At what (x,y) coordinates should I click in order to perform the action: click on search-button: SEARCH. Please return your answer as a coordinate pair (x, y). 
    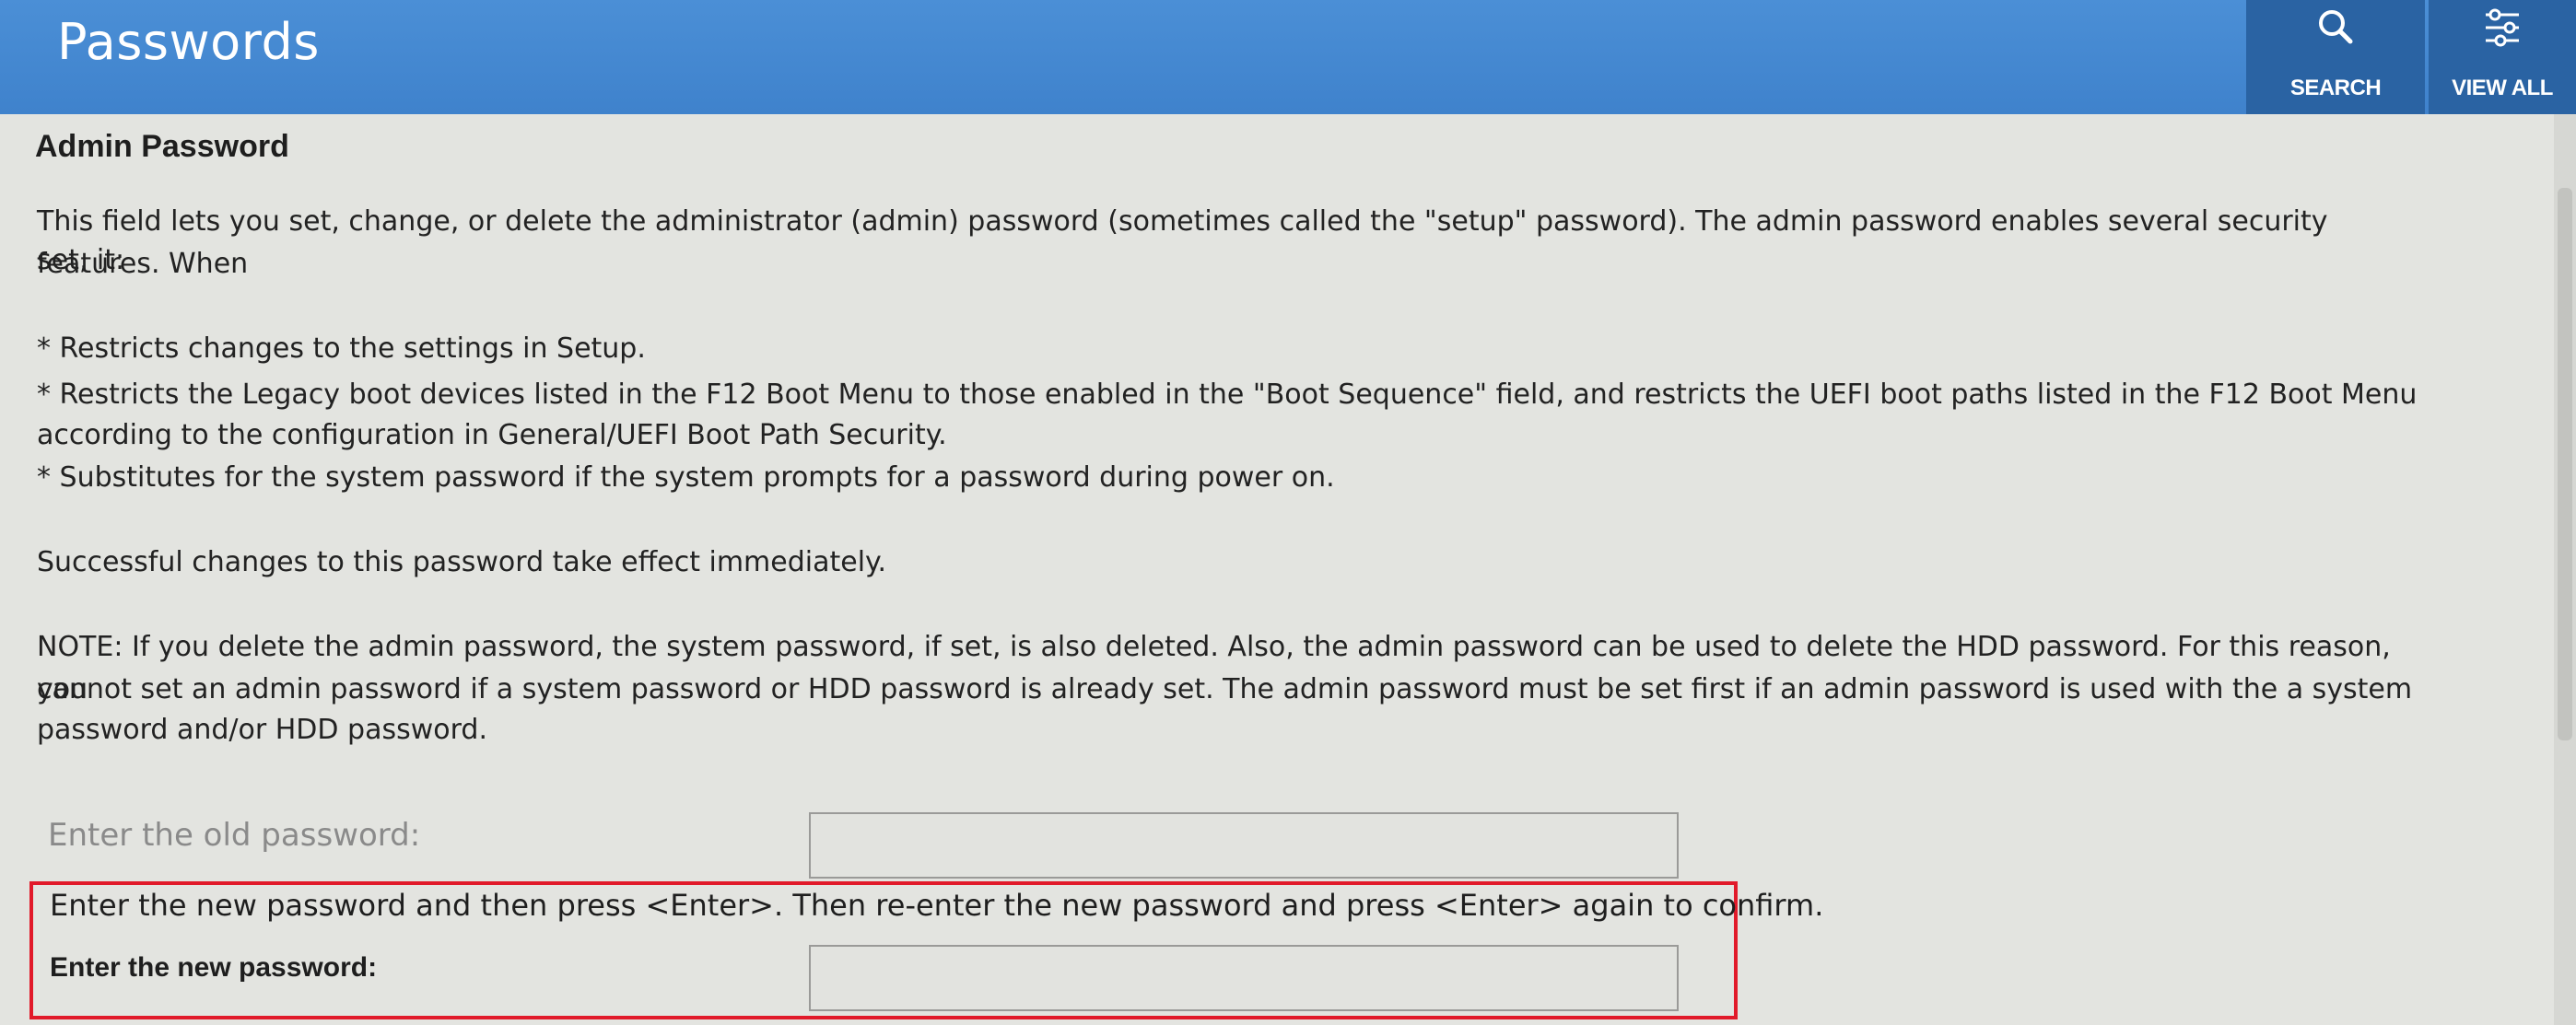
    Looking at the image, I should click on (2335, 57).